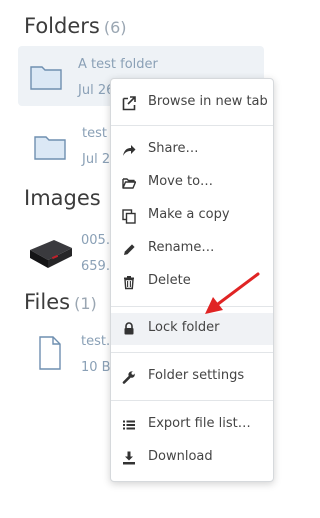  I want to click on document-icon, so click(50, 353).